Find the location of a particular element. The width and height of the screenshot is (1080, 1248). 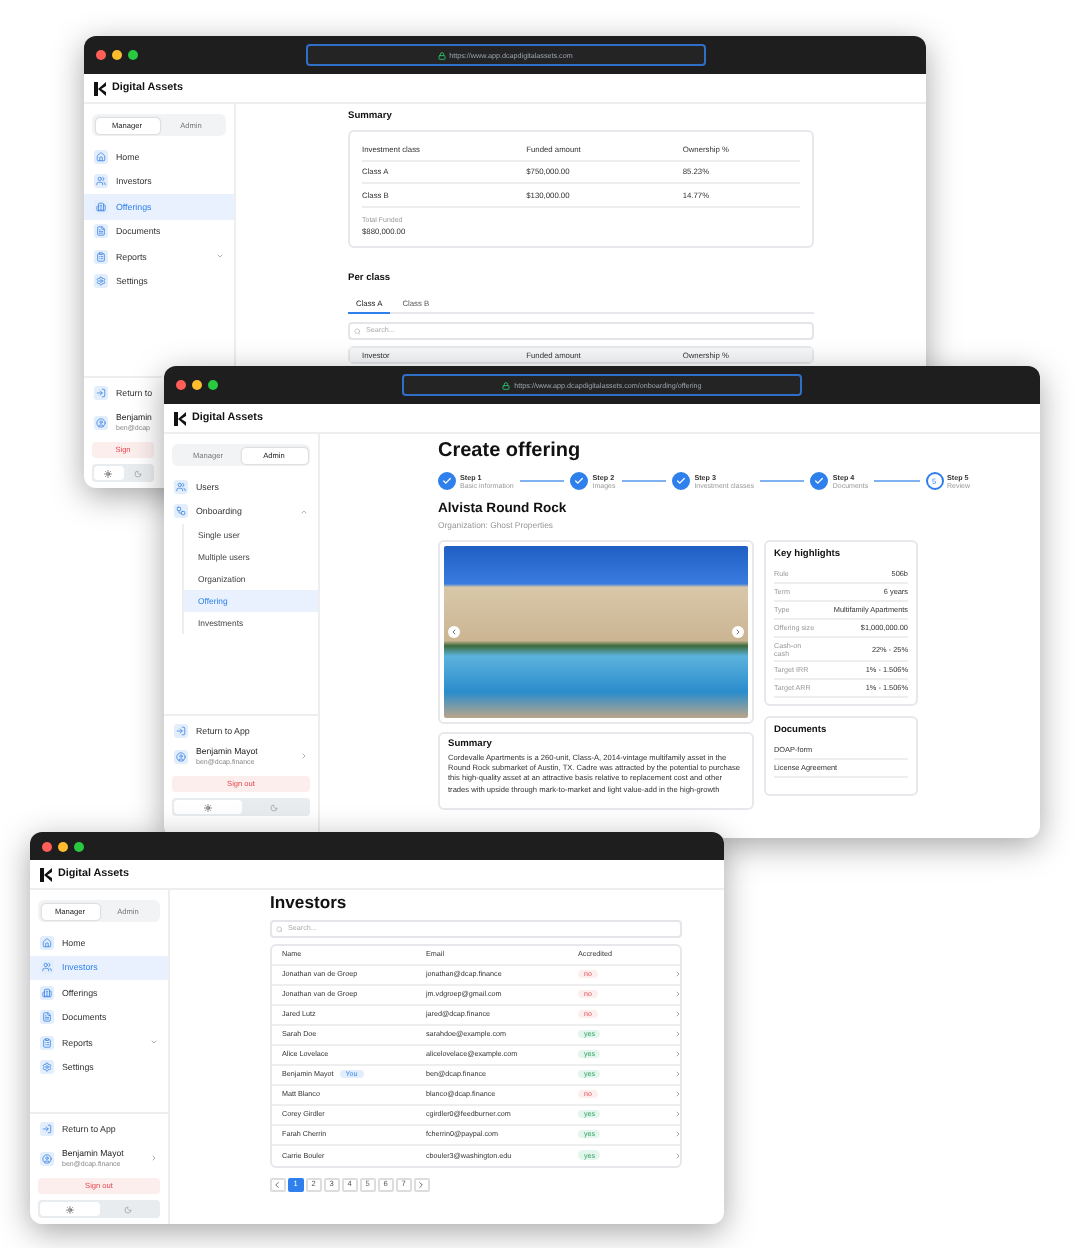

next-page-button is located at coordinates (421, 1184).